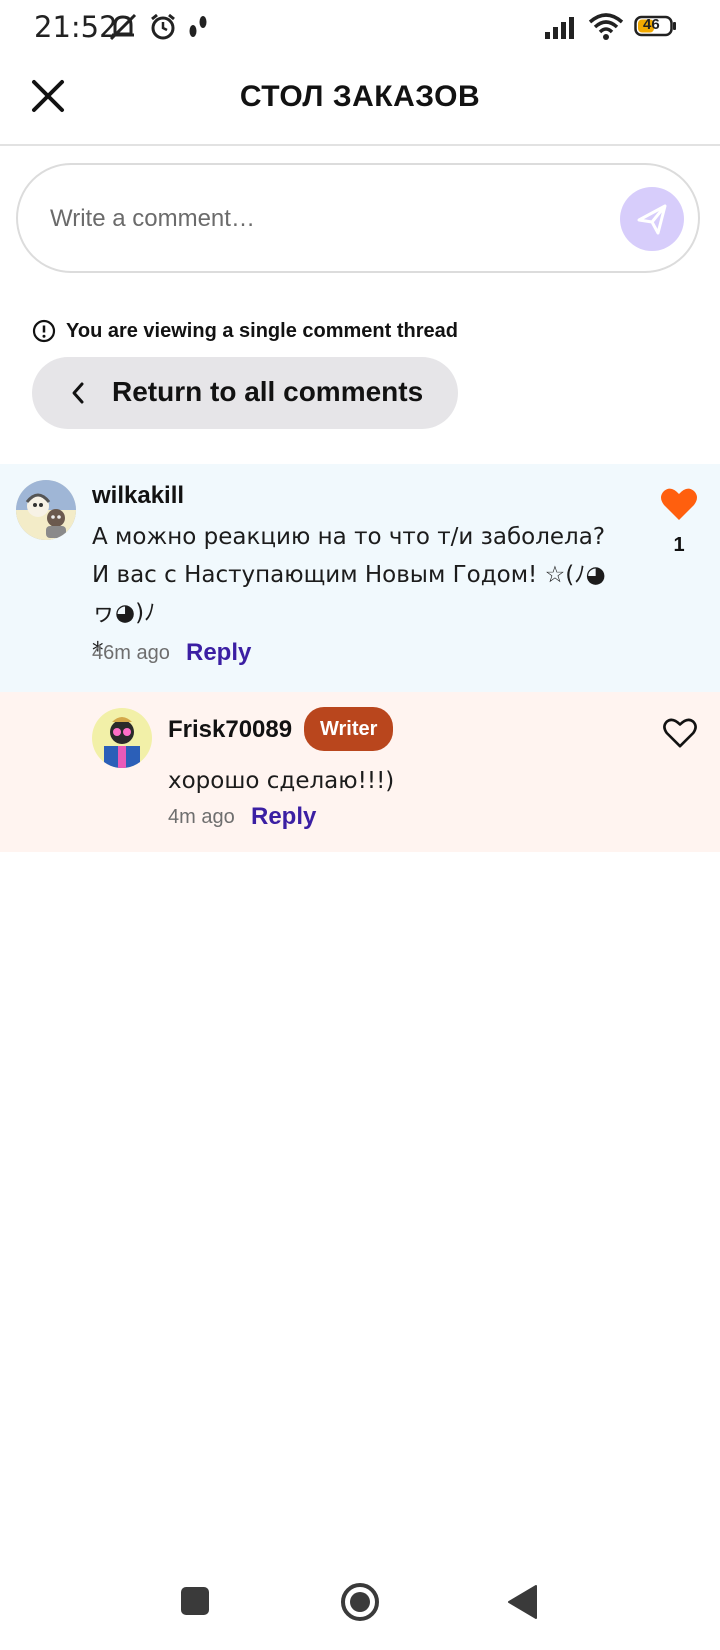  What do you see at coordinates (651, 24) in the screenshot?
I see `battery-level: 46` at bounding box center [651, 24].